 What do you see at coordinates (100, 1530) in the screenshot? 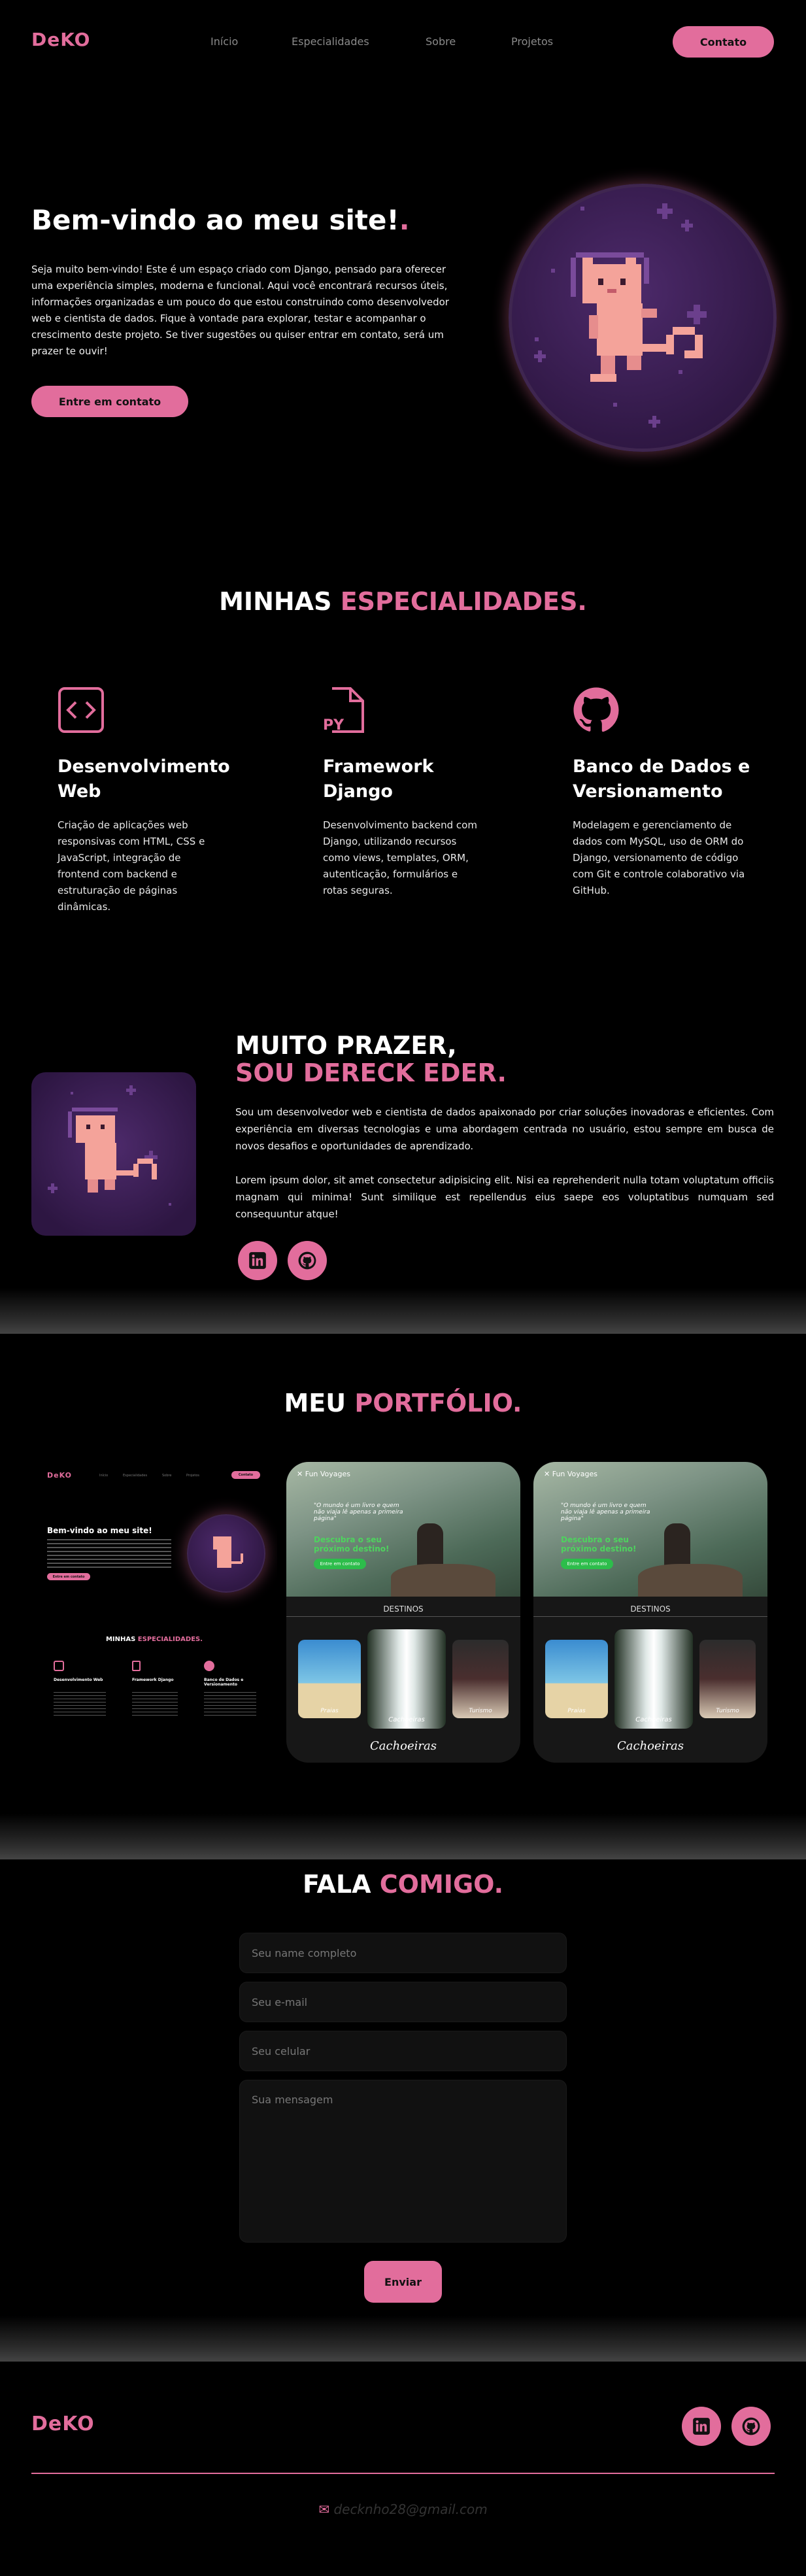
I see `mini-hero-title: Bem-vindo ao meu site!` at bounding box center [100, 1530].